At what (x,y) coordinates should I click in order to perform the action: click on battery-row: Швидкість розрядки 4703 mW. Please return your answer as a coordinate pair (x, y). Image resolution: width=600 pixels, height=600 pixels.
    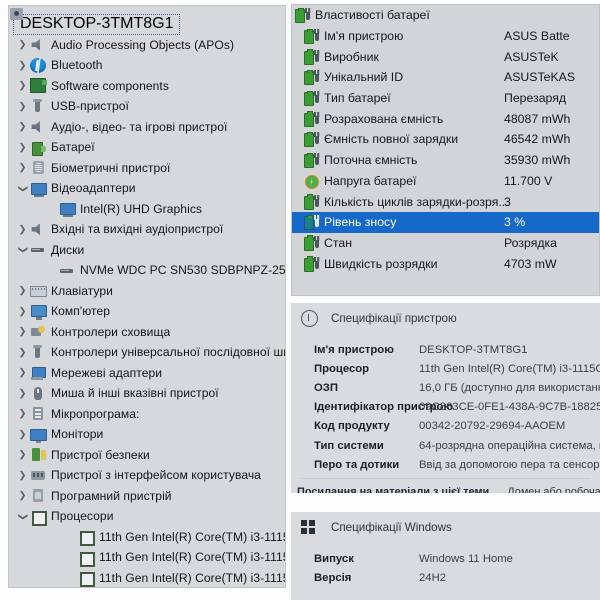
    Looking at the image, I should click on (445, 263).